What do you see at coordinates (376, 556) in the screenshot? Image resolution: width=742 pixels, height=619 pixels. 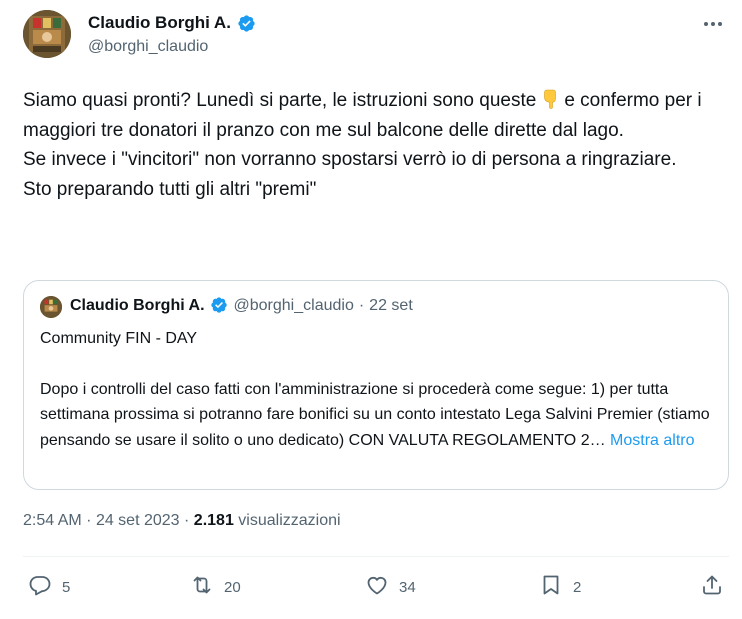 I see `divider` at bounding box center [376, 556].